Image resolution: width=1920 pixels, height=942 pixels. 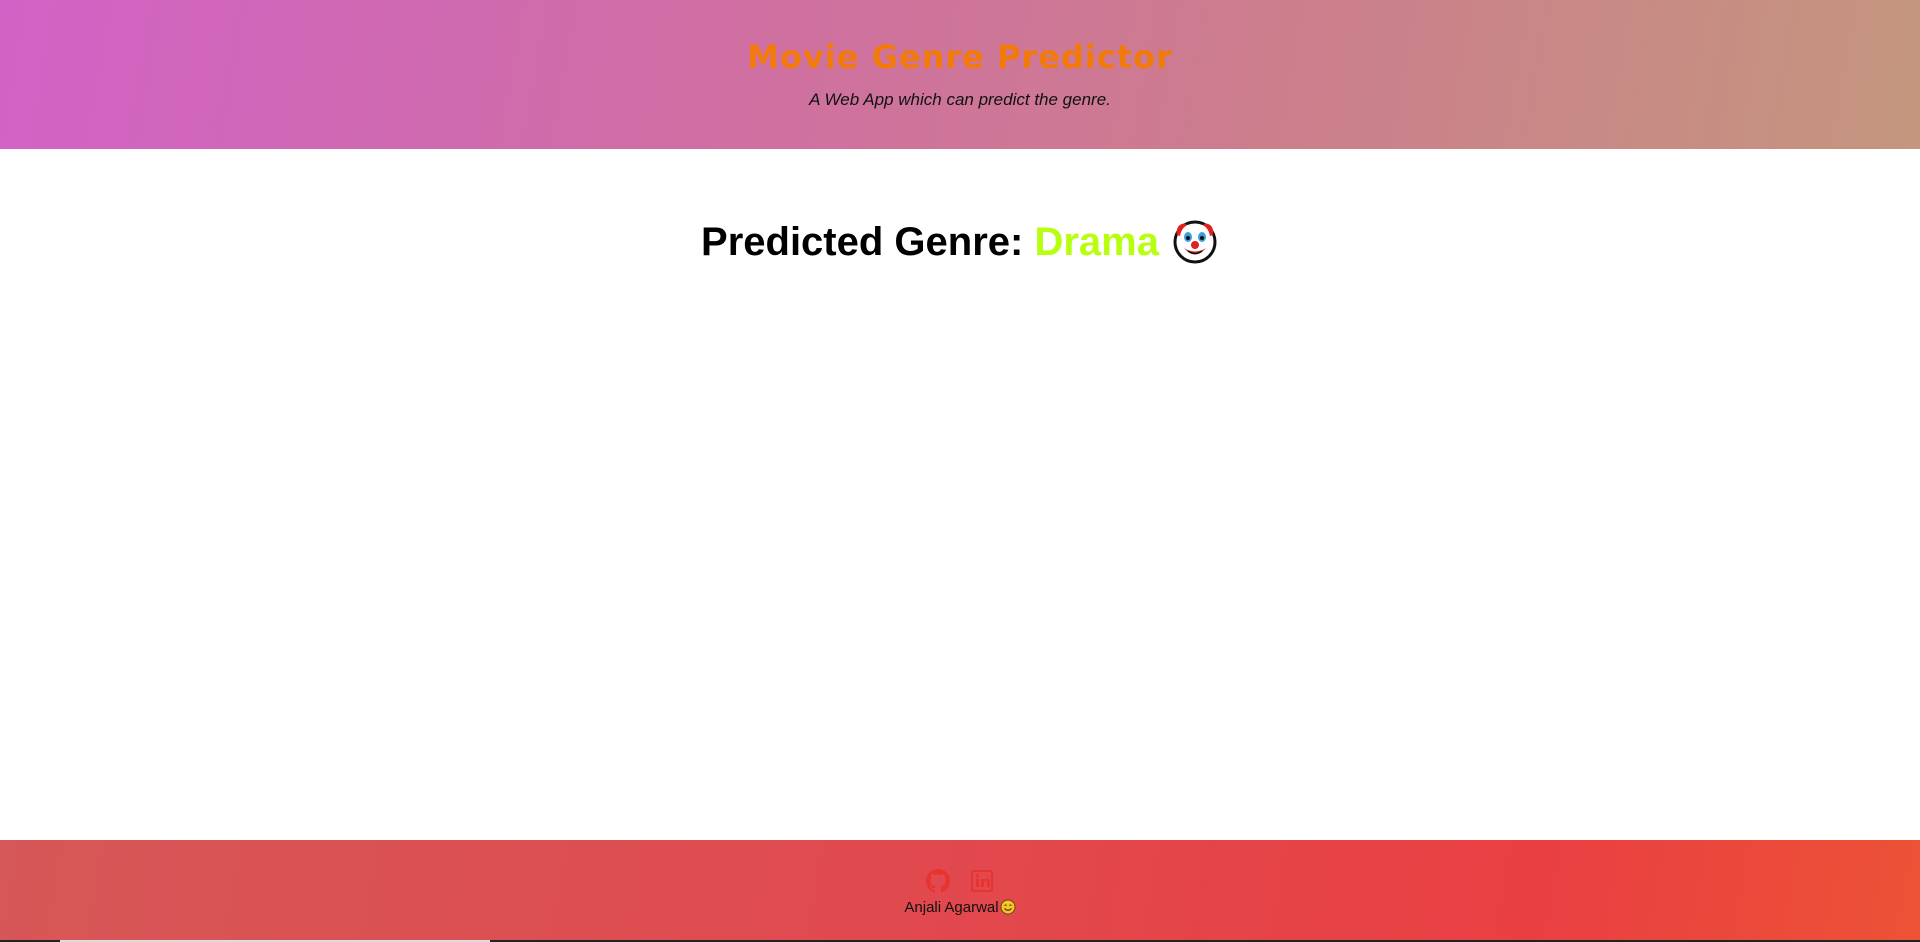 What do you see at coordinates (951, 907) in the screenshot?
I see `author-name: Anjali Agarwal` at bounding box center [951, 907].